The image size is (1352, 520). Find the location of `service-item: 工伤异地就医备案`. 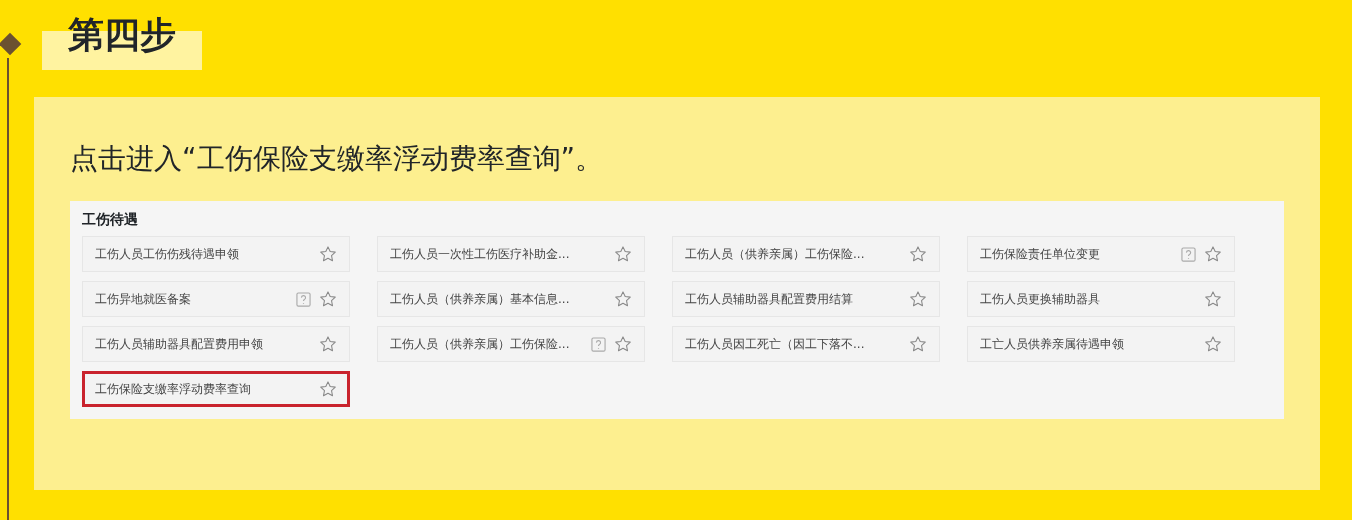

service-item: 工伤异地就医备案 is located at coordinates (216, 299).